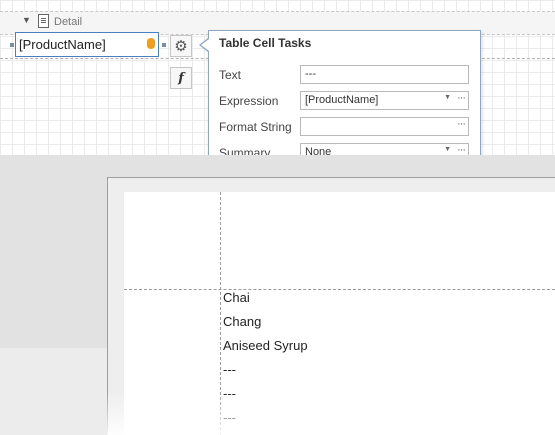 The height and width of the screenshot is (435, 555). What do you see at coordinates (62, 44) in the screenshot?
I see `cell-expression-text: [ProductName]` at bounding box center [62, 44].